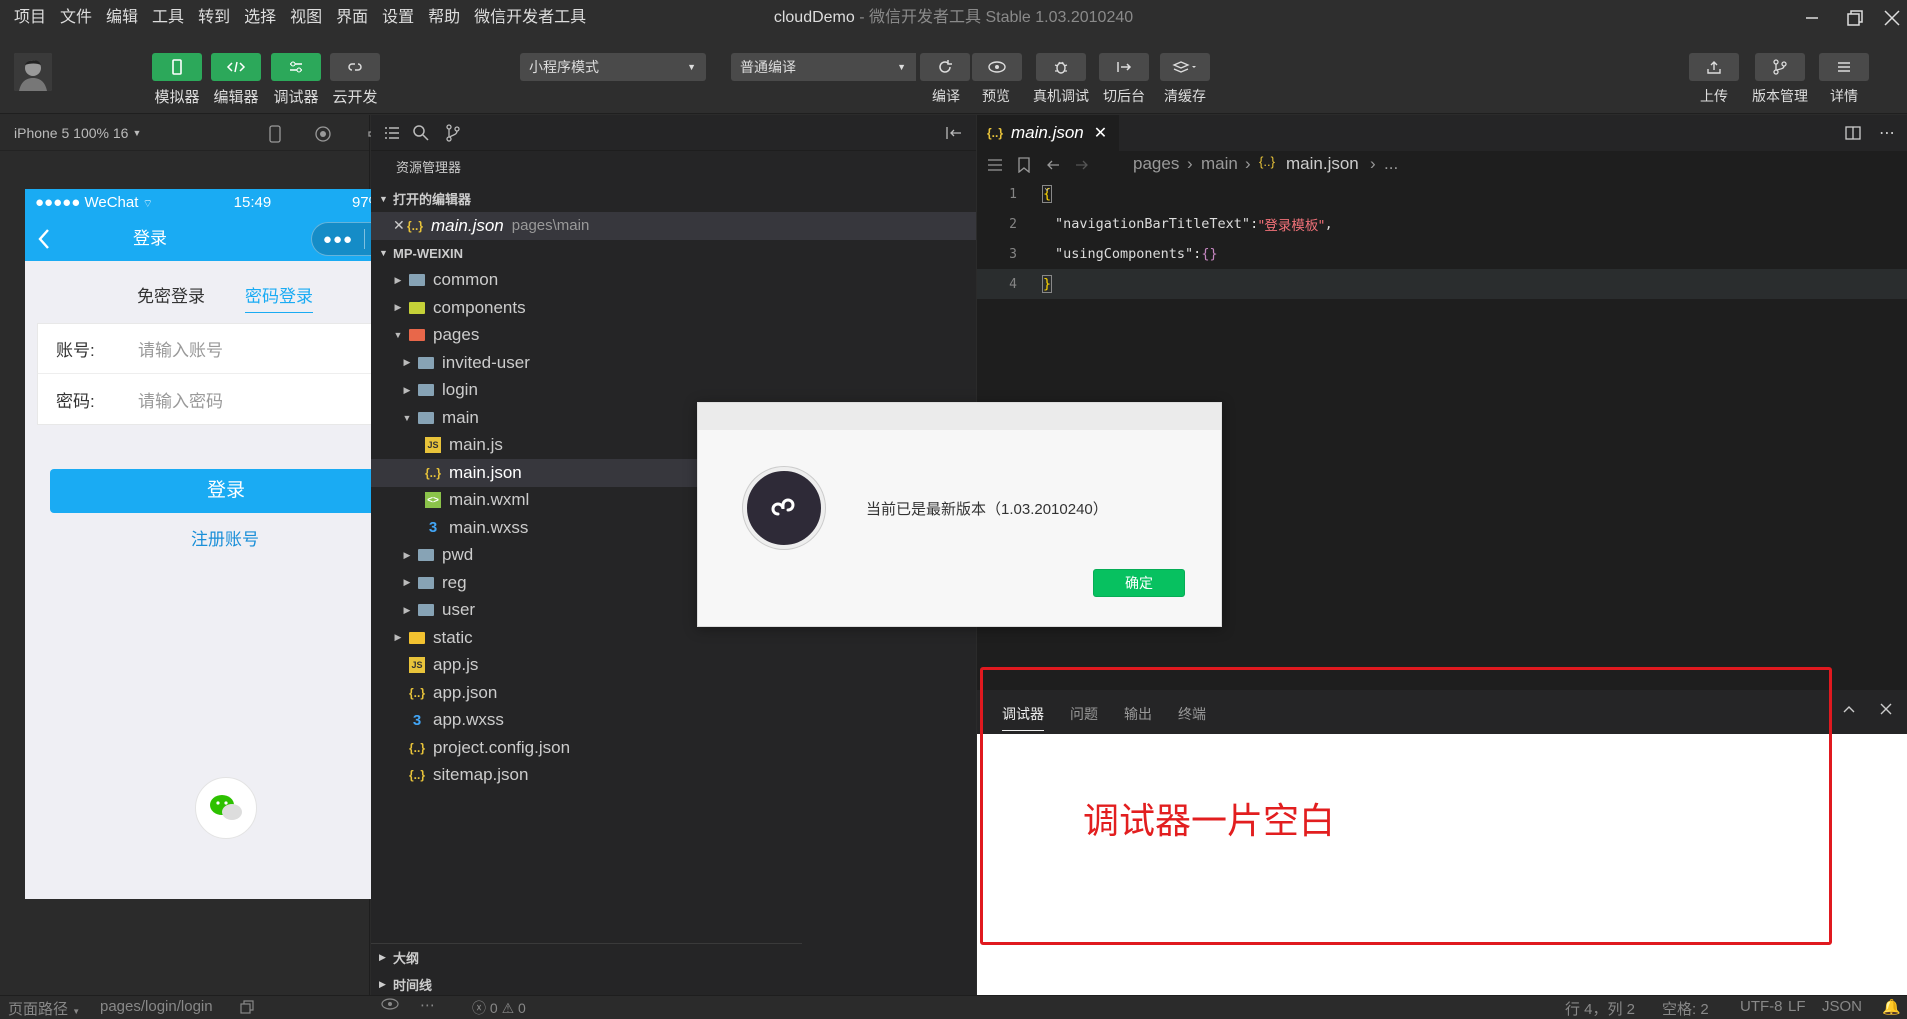 This screenshot has width=1907, height=1019. What do you see at coordinates (214, 18) in the screenshot?
I see `menu-goto: 转到` at bounding box center [214, 18].